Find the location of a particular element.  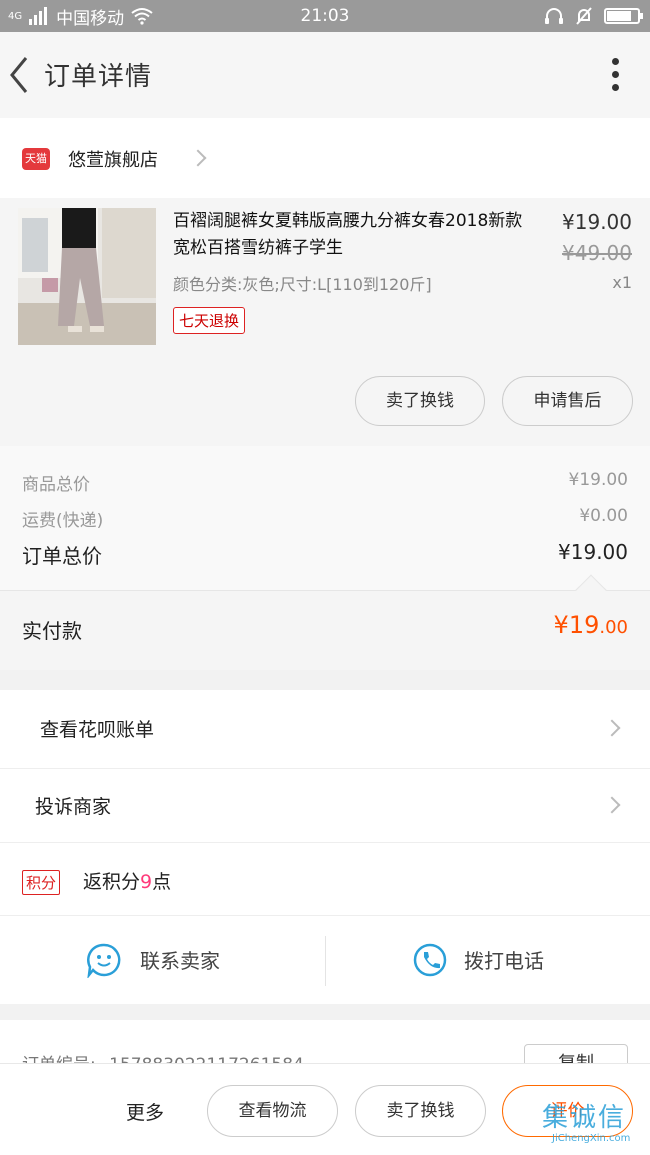

headset-icon is located at coordinates (554, 16).